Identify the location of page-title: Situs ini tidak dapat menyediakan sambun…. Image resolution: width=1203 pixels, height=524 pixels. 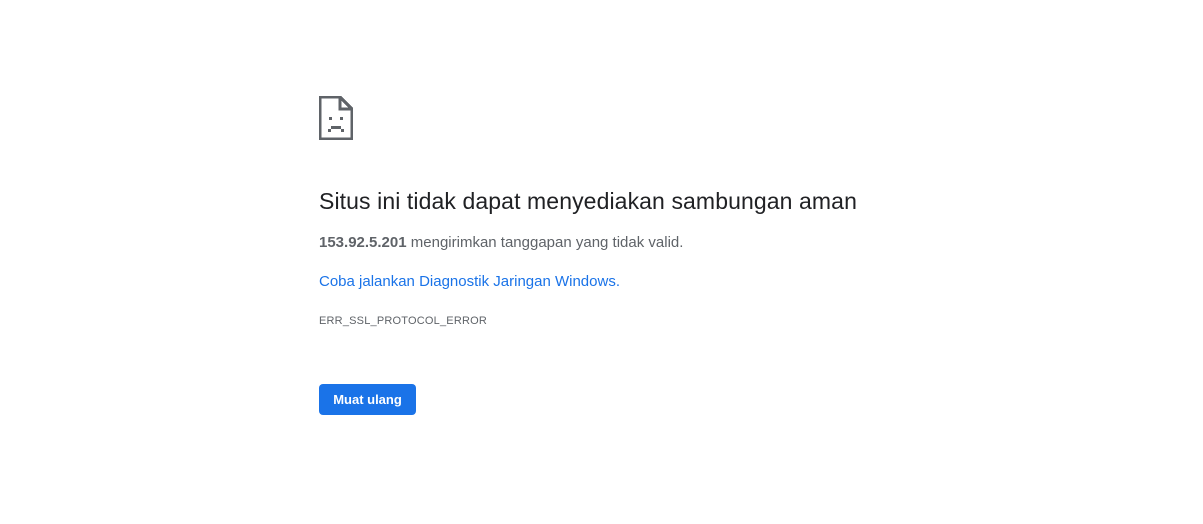
(588, 201).